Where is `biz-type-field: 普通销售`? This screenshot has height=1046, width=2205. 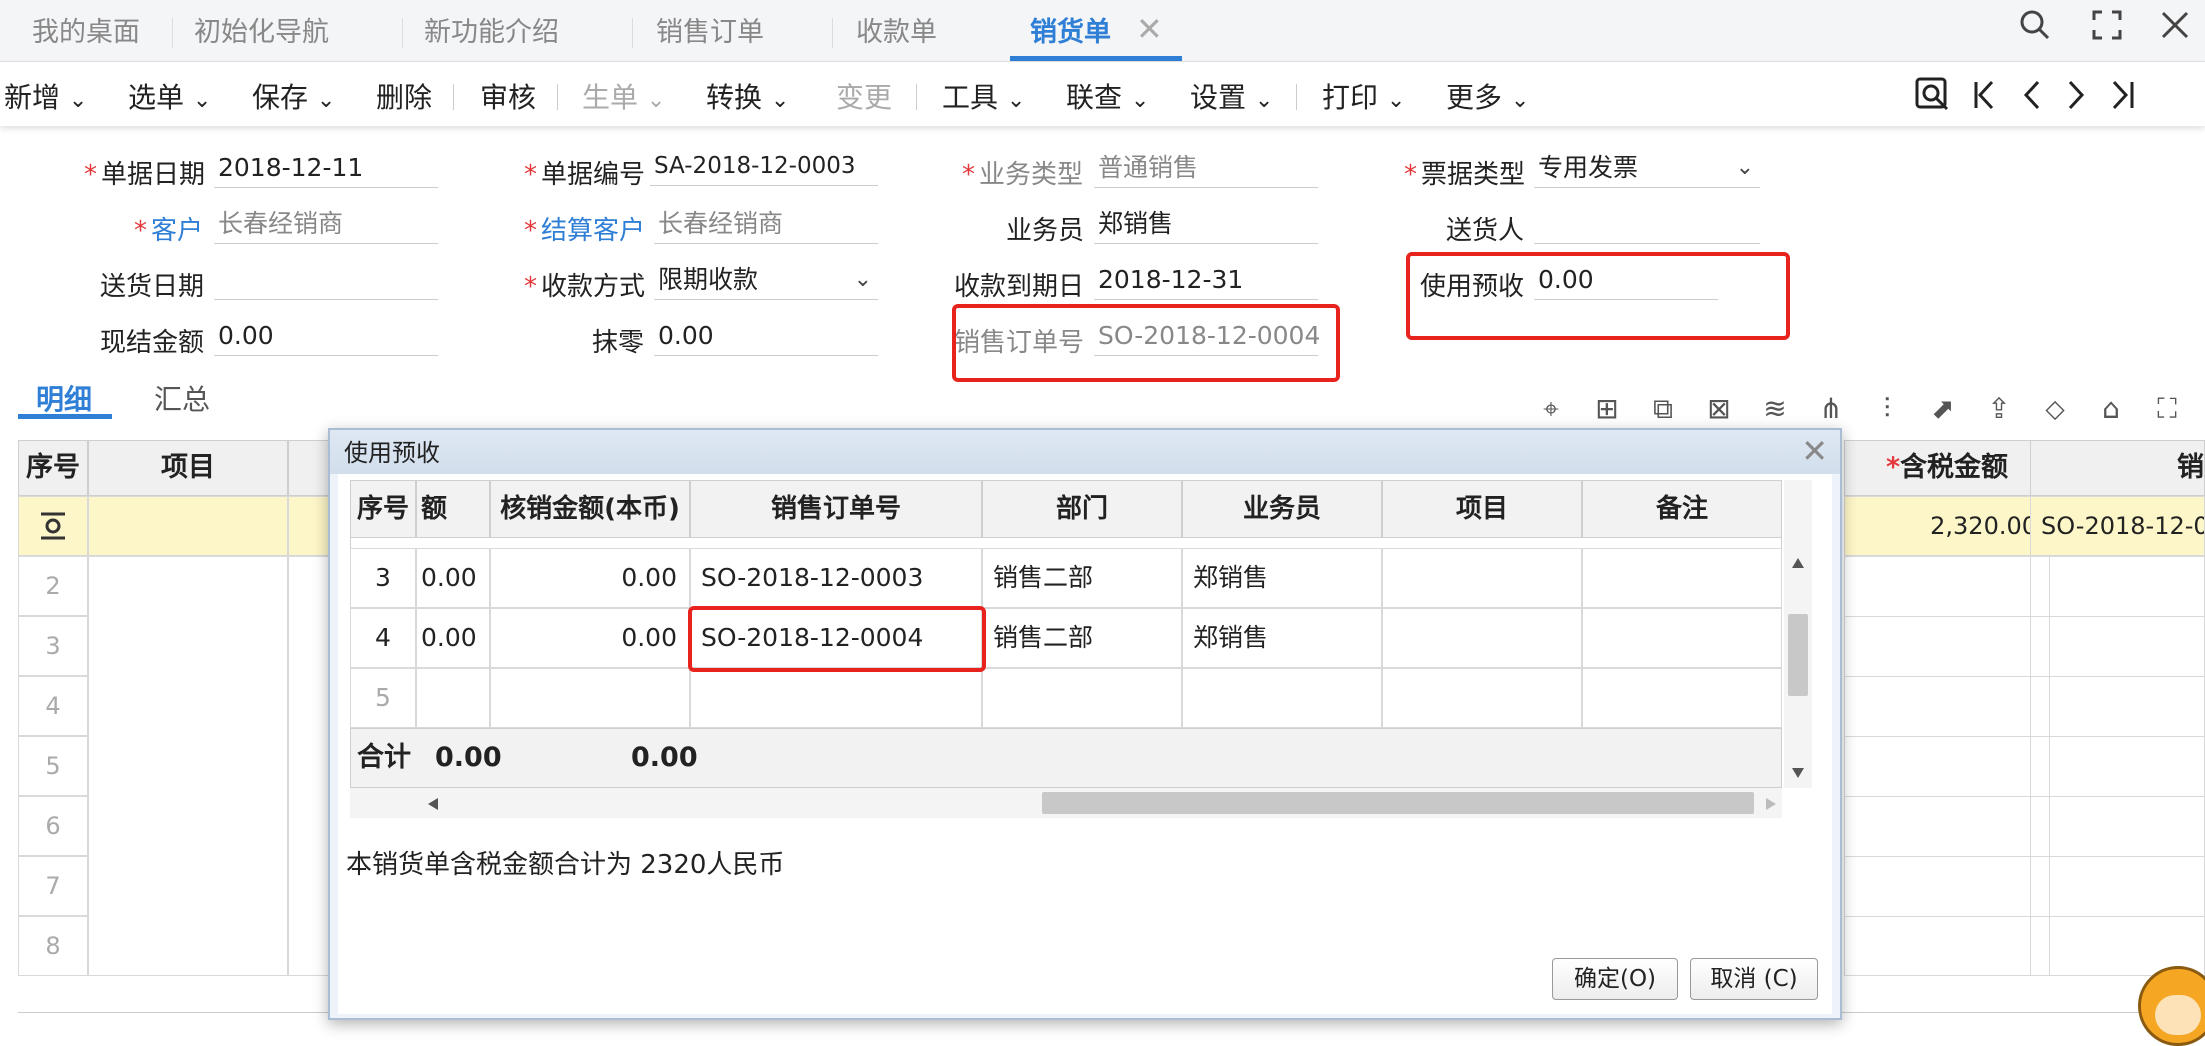 biz-type-field: 普通销售 is located at coordinates (1206, 169).